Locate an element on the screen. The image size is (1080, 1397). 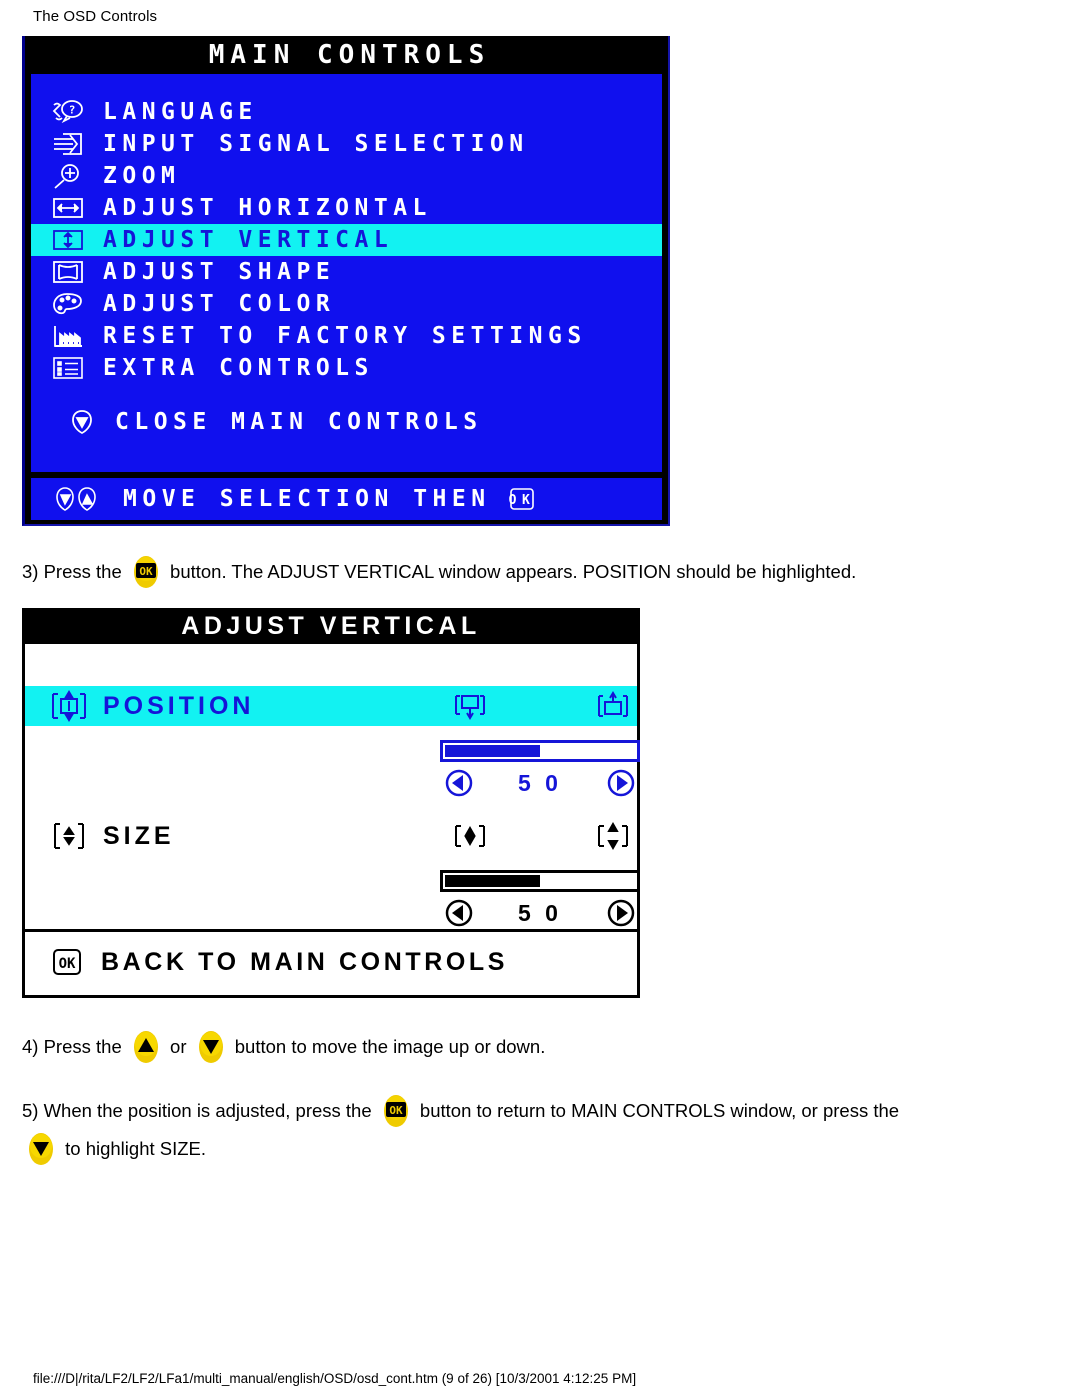
size-slider-track is located at coordinates (540, 881).